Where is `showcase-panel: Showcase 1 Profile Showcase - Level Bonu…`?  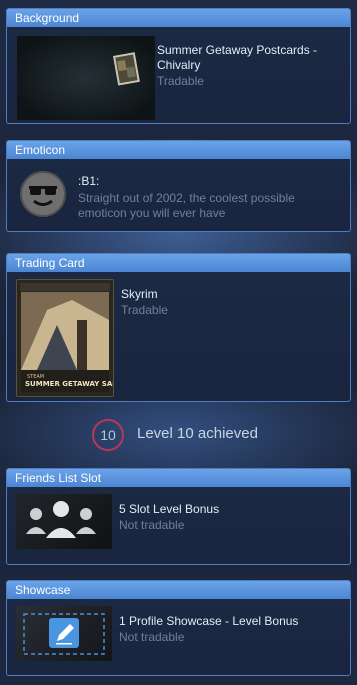 showcase-panel: Showcase 1 Profile Showcase - Level Bonu… is located at coordinates (178, 628).